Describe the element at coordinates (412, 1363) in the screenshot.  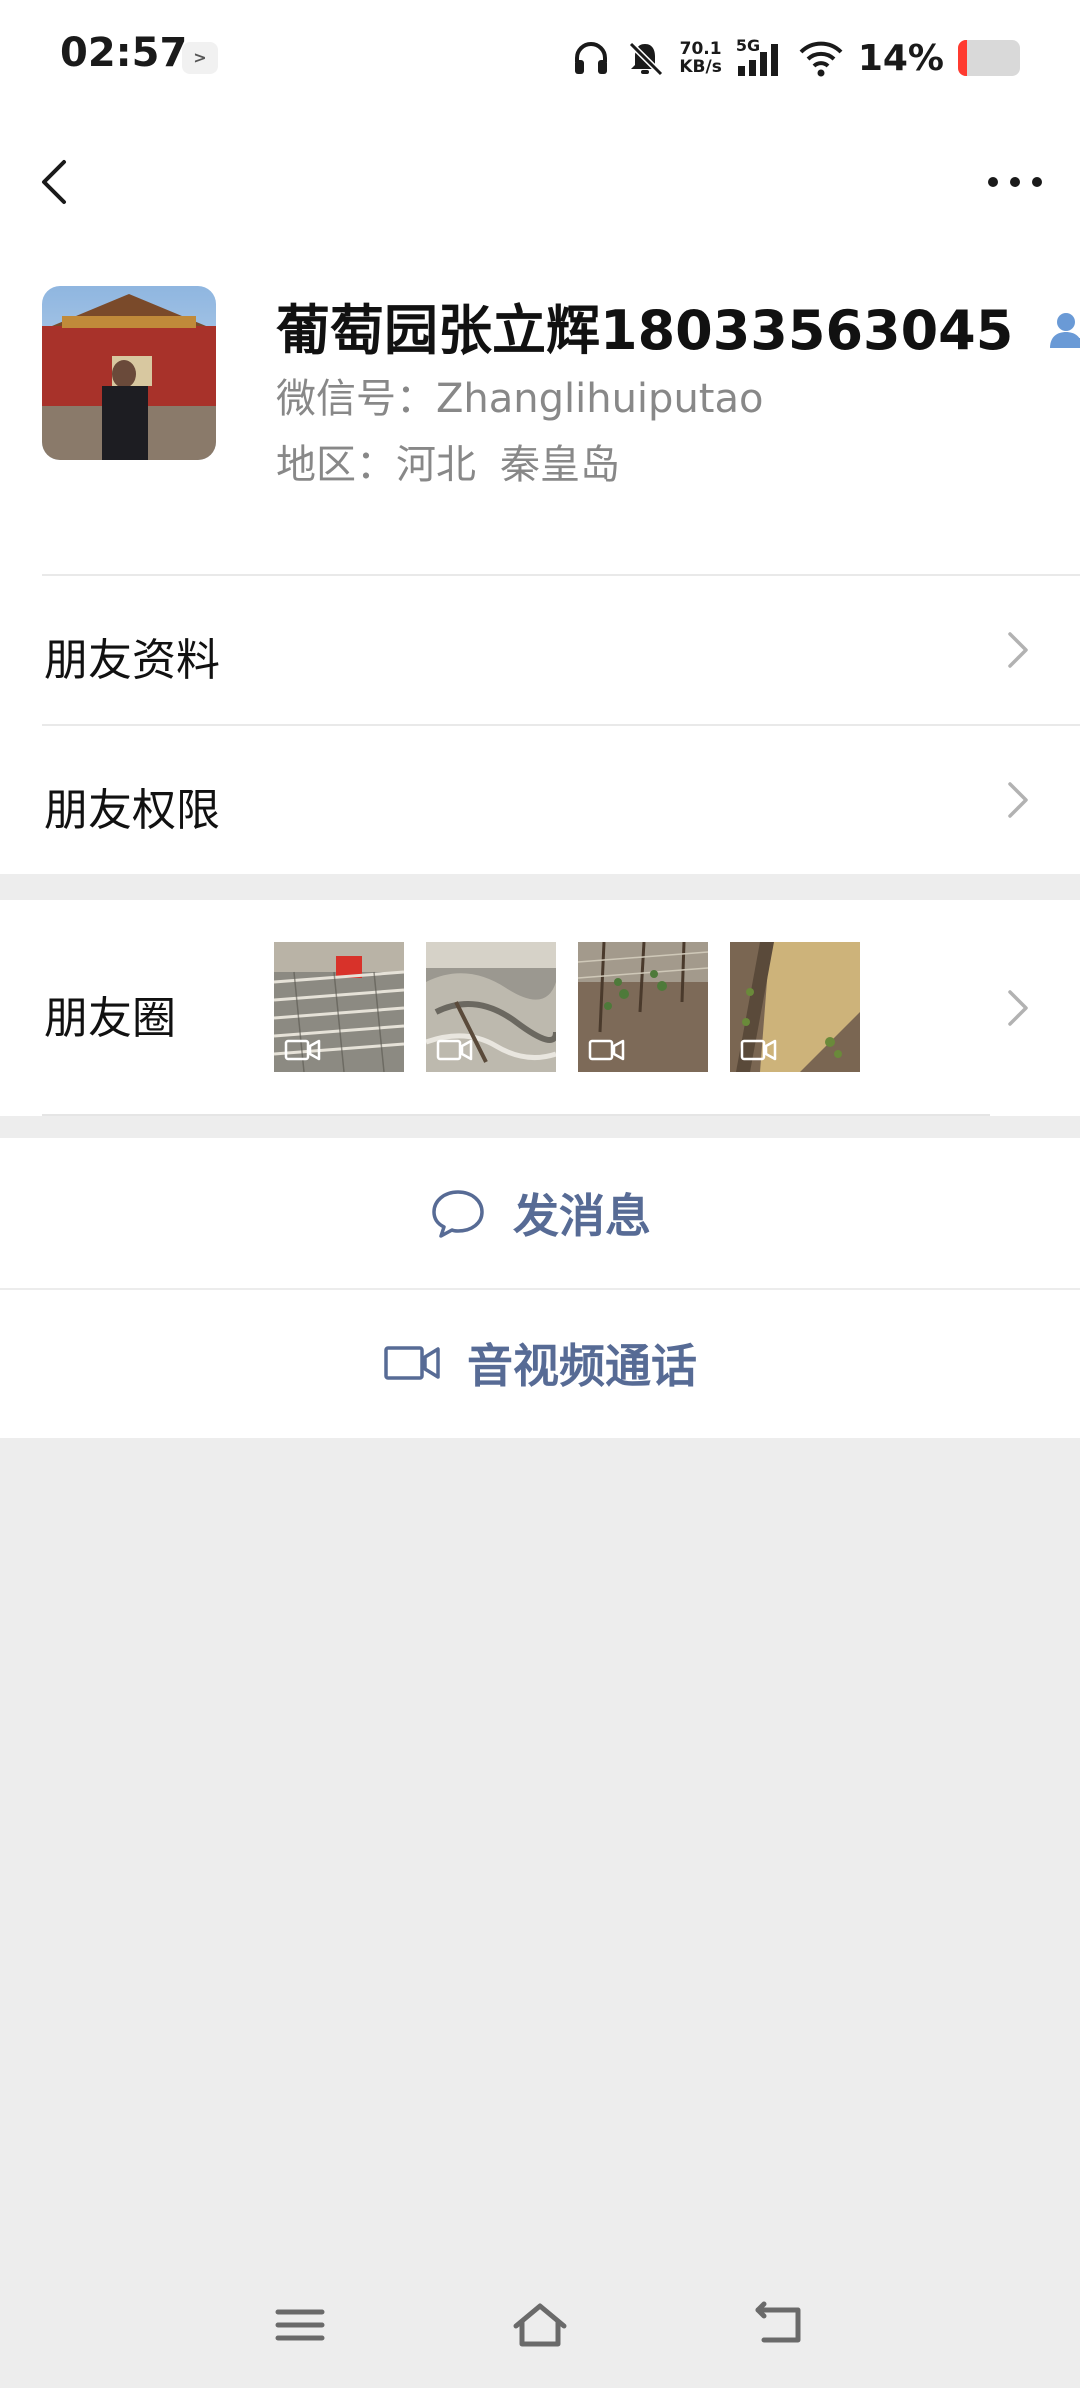
I see `video-camera-icon` at that location.